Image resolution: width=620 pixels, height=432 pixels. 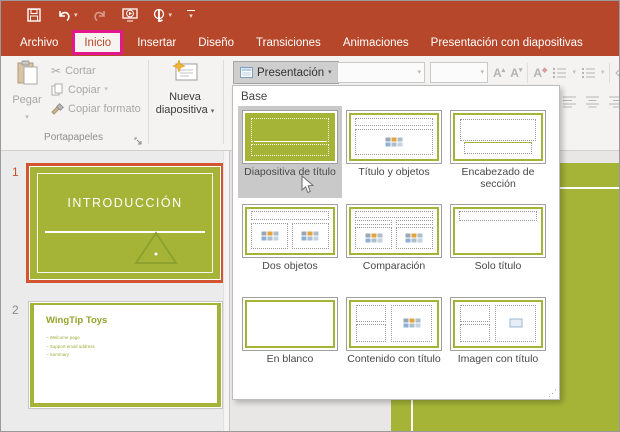 I want to click on align-left-icon, so click(x=569, y=102).